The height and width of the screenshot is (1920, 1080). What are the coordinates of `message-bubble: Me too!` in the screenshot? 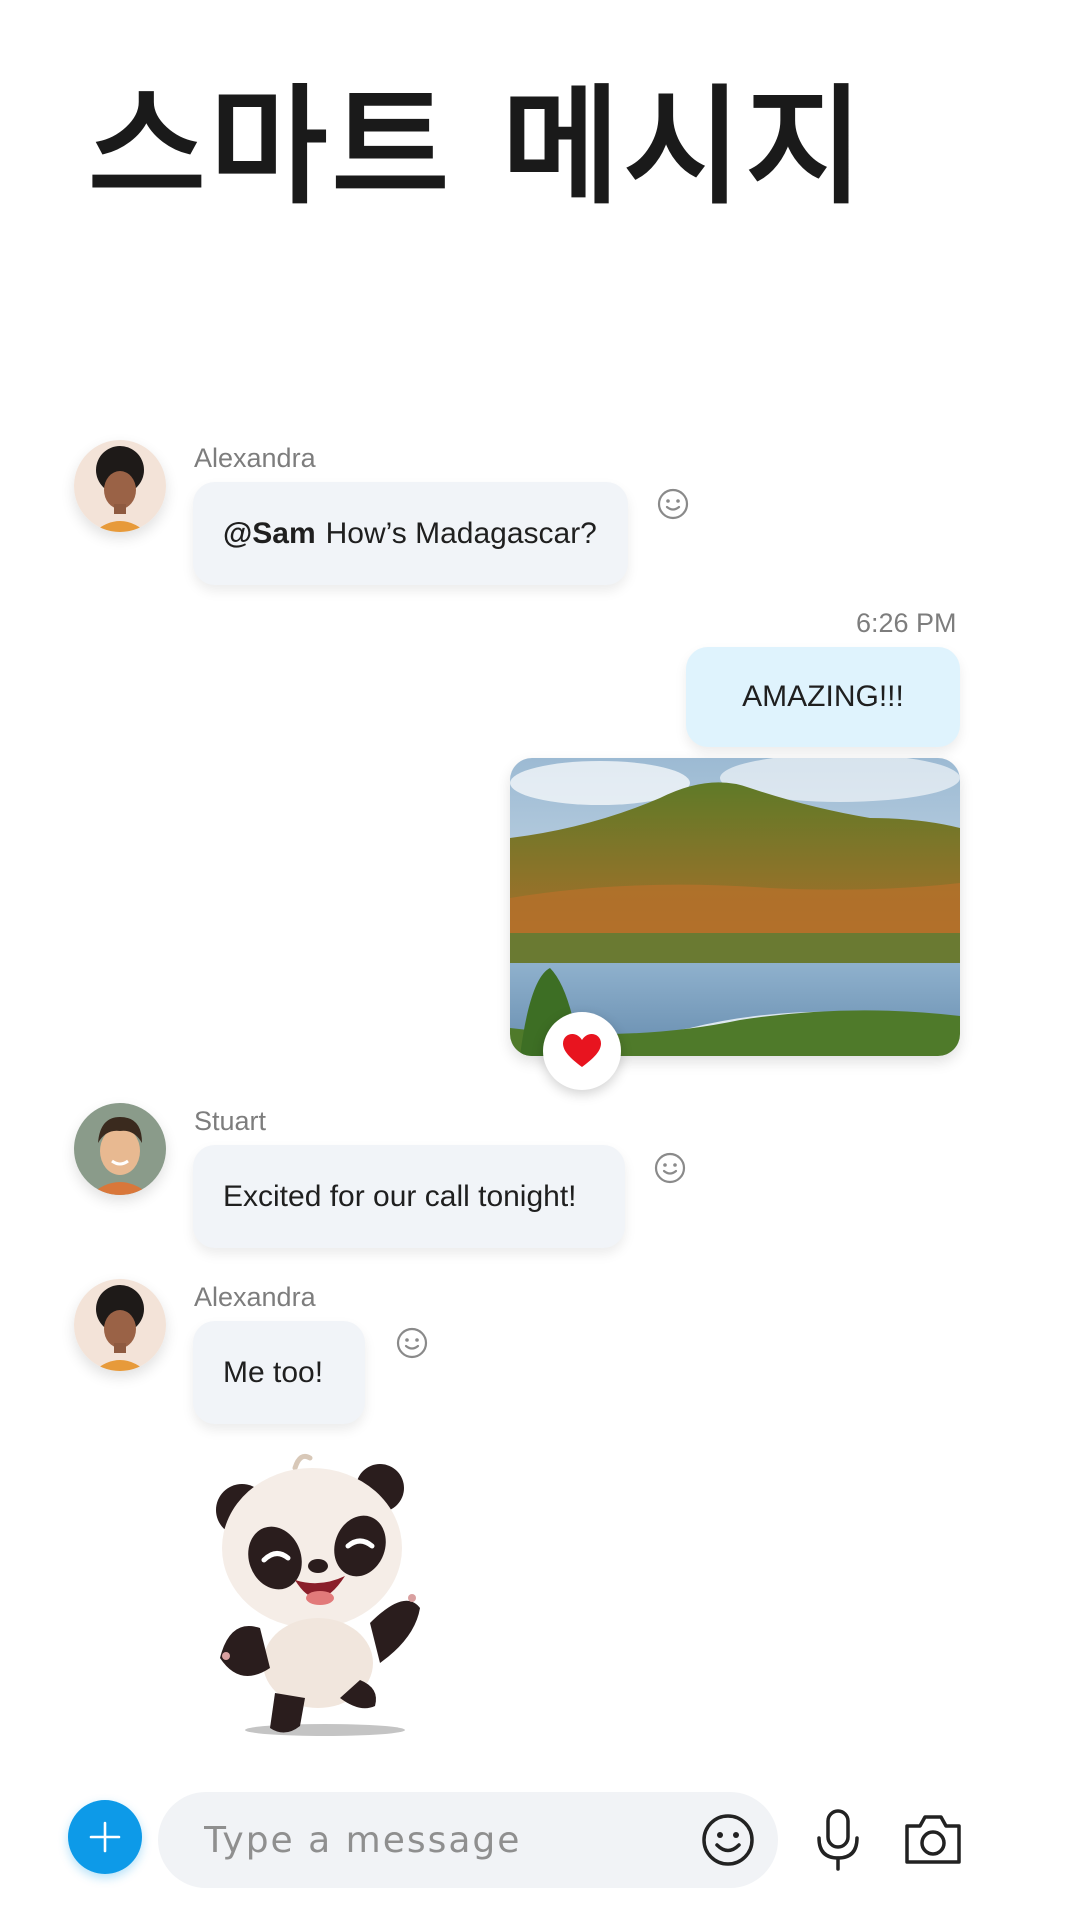 It's located at (279, 1372).